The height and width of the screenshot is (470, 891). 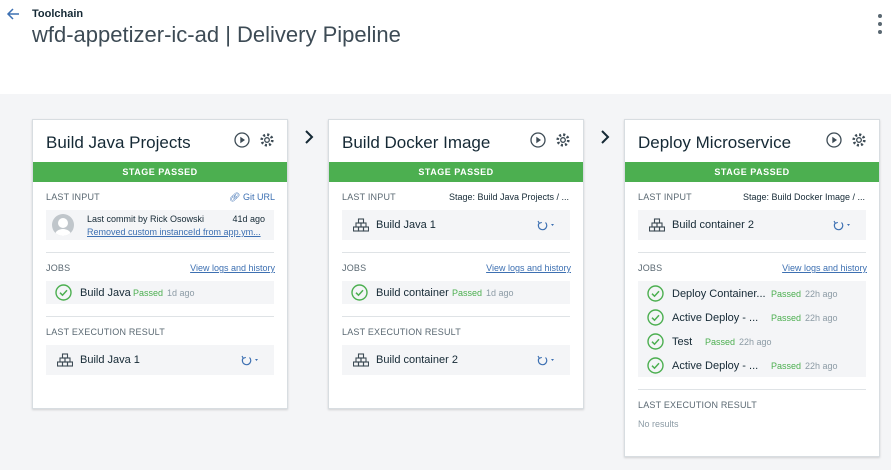 What do you see at coordinates (715, 142) in the screenshot?
I see `stage-title: Deploy Microservice` at bounding box center [715, 142].